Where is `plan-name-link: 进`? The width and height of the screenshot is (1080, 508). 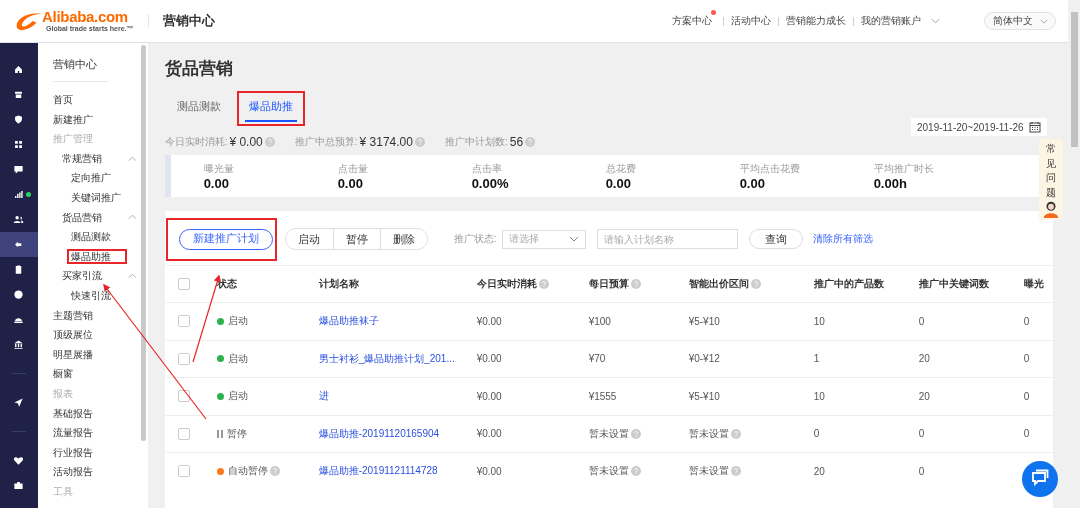 plan-name-link: 进 is located at coordinates (323, 396).